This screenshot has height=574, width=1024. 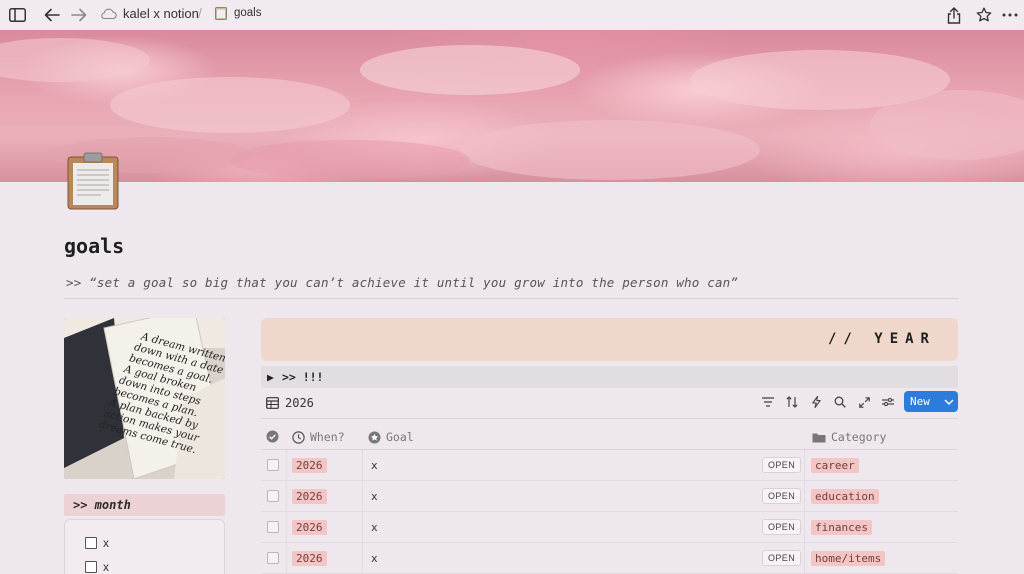 What do you see at coordinates (52, 15) in the screenshot?
I see `back-arrow-icon` at bounding box center [52, 15].